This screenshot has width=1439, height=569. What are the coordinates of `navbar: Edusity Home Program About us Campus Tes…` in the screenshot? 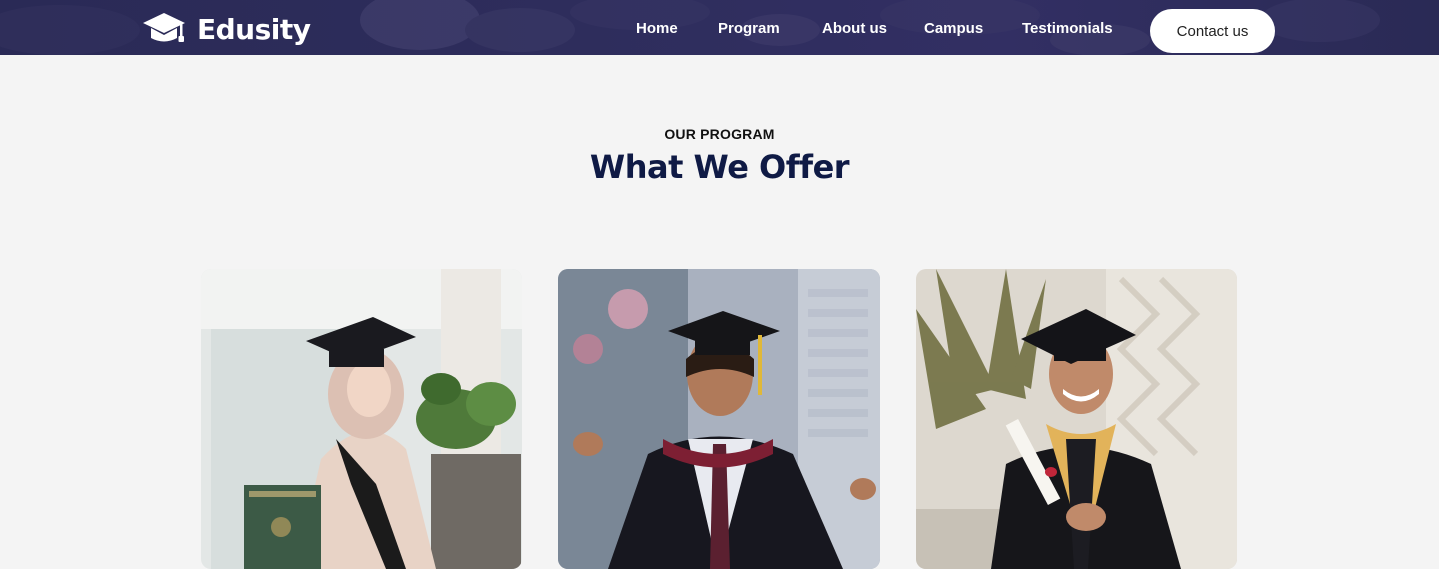 It's located at (719, 27).